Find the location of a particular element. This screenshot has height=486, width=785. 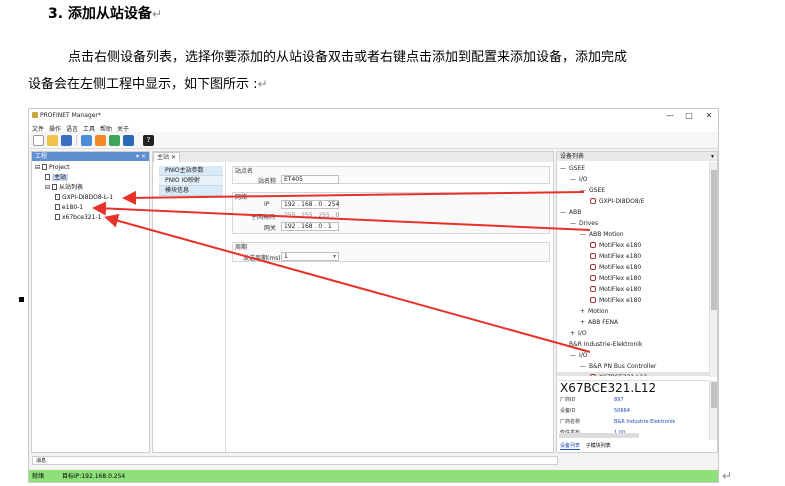

arrow-e180 is located at coordinates (341, 216).